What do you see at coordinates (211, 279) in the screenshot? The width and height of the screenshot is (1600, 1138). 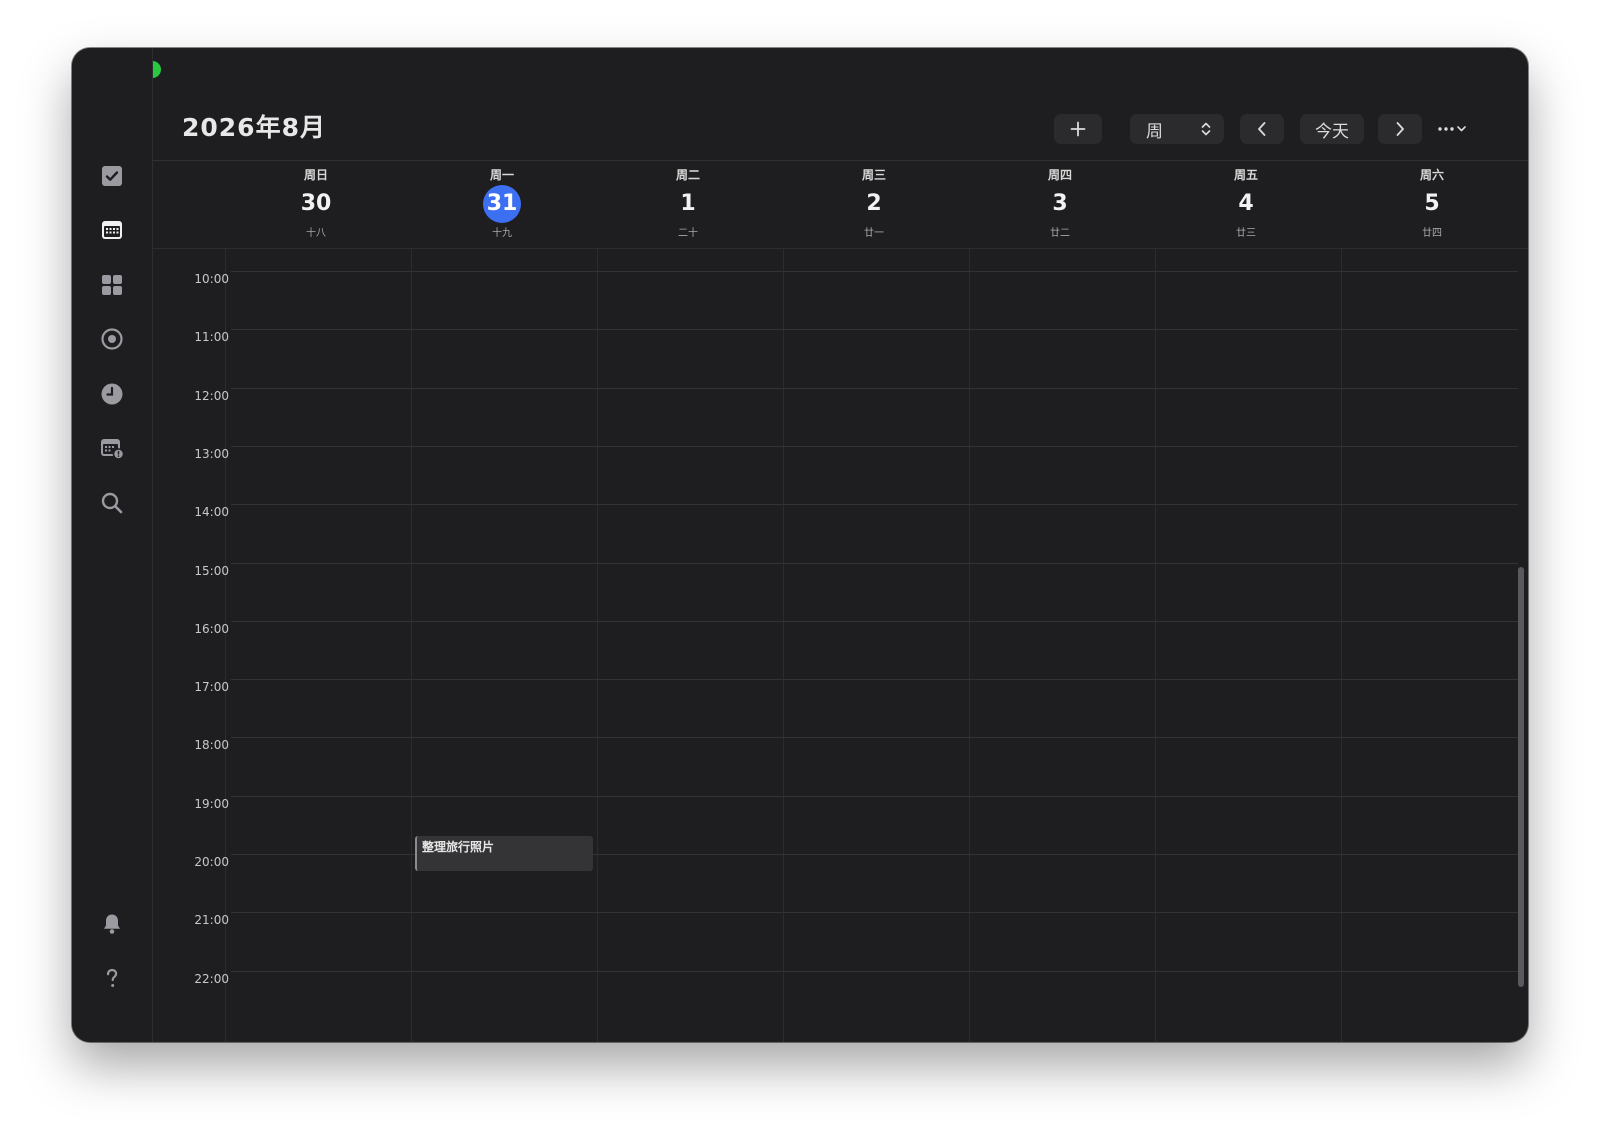 I see `hour-label: 10:00` at bounding box center [211, 279].